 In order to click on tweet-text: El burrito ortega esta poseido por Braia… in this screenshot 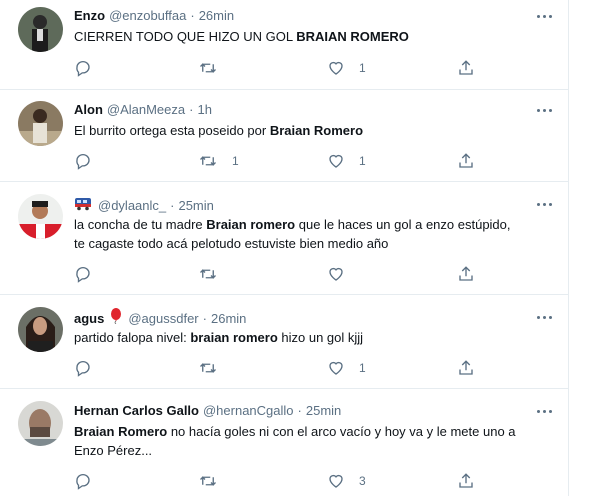, I will do `click(316, 130)`.